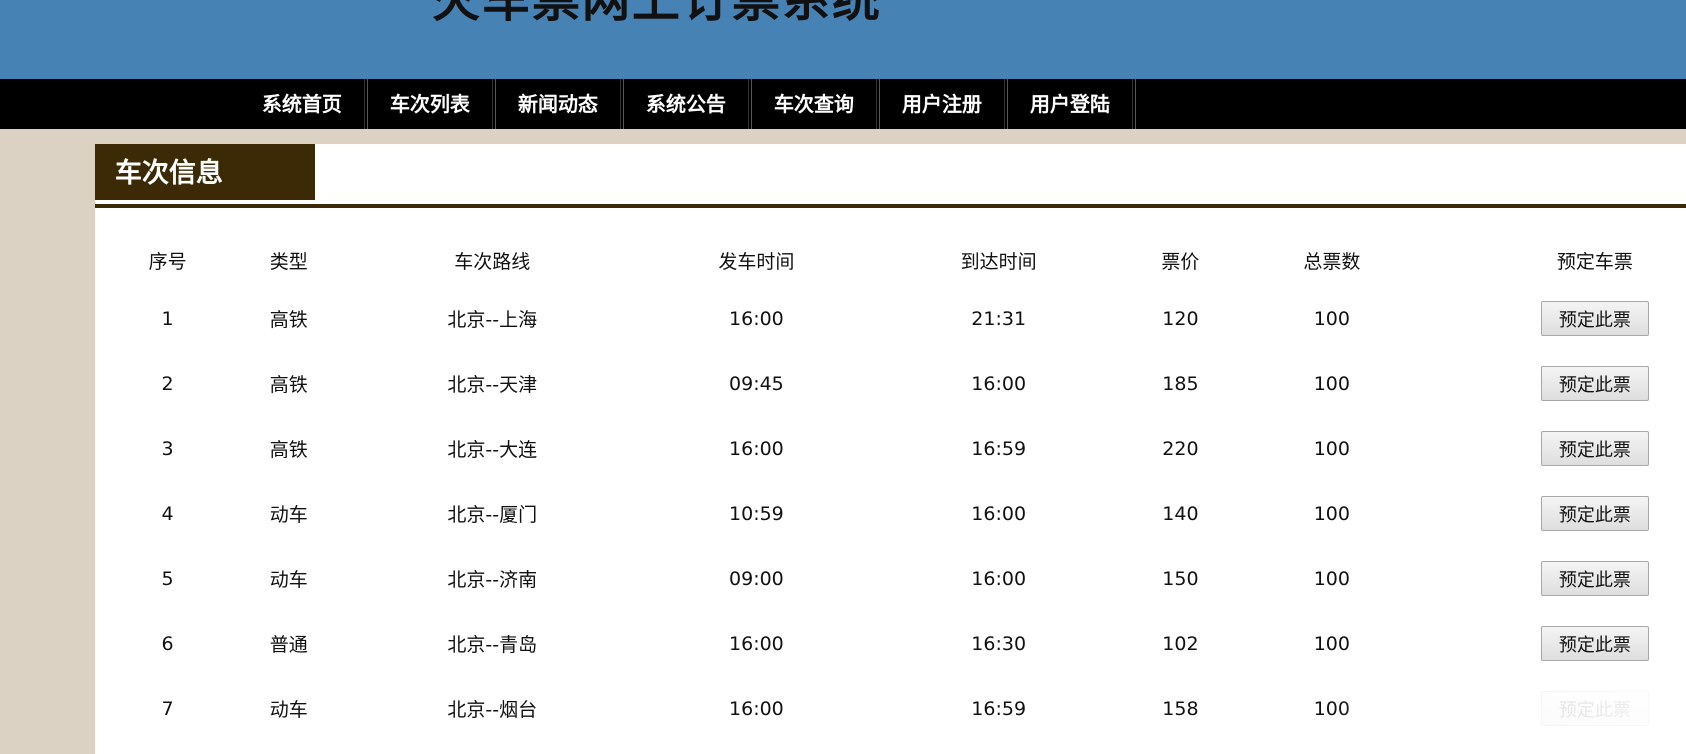 Image resolution: width=1686 pixels, height=754 pixels. I want to click on table-row: 4 动车 北京--厦门 10:59 16:00 140 100 预定此票, so click(896, 513).